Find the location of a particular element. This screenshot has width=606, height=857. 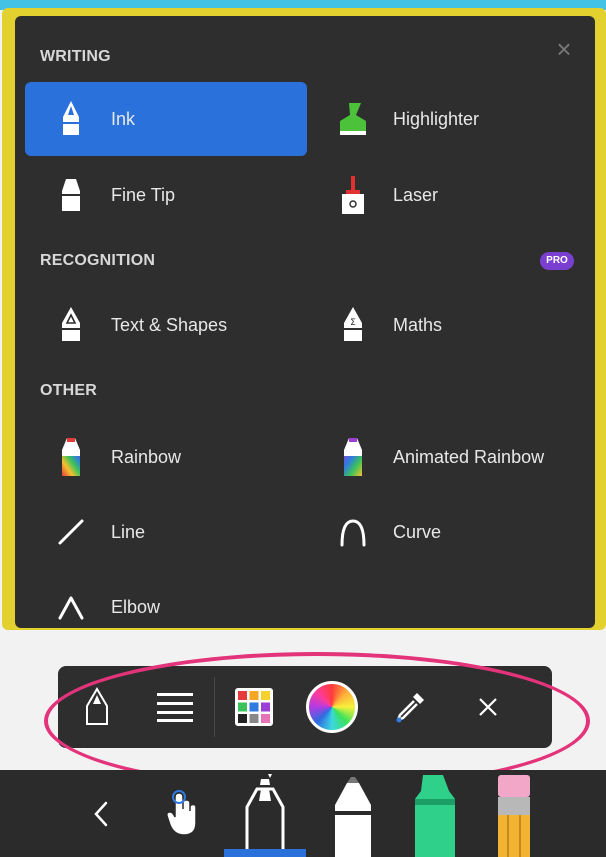

menu-item-text-shapes: Text & Shapes is located at coordinates (166, 325).